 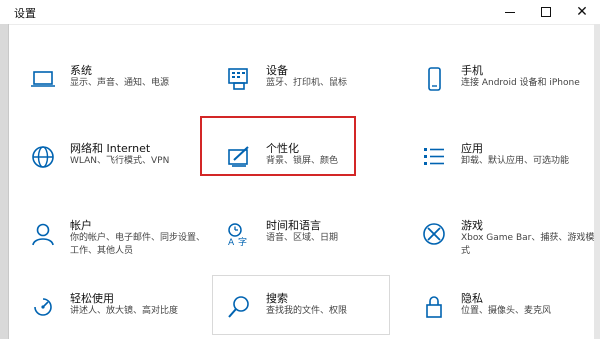 What do you see at coordinates (81, 70) in the screenshot?
I see `tile-label: 系统` at bounding box center [81, 70].